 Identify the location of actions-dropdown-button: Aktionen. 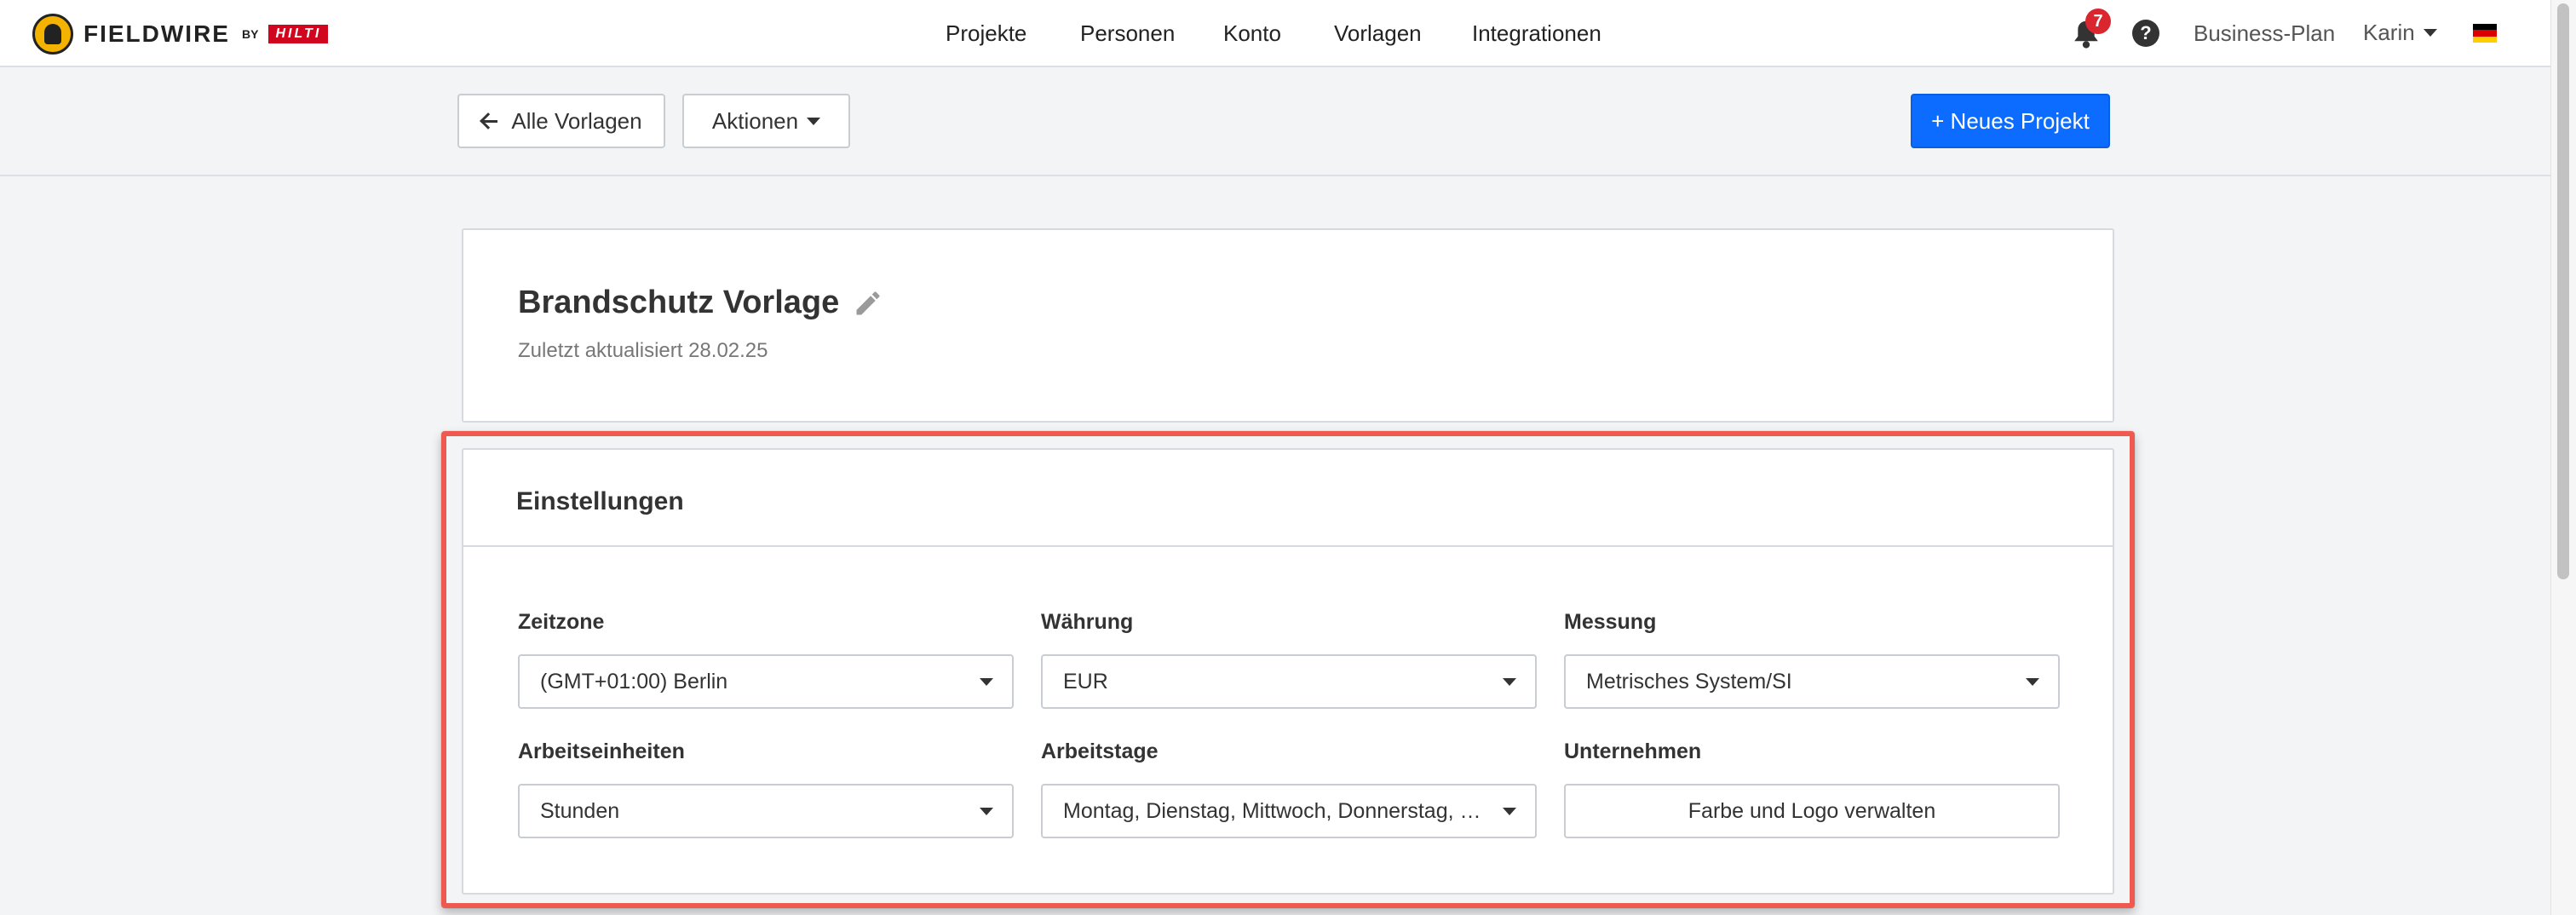
(766, 121).